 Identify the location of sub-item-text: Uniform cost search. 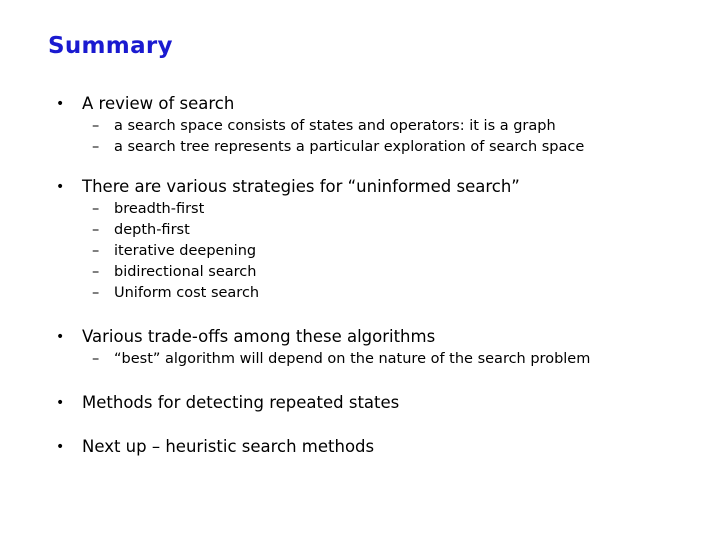
(187, 293).